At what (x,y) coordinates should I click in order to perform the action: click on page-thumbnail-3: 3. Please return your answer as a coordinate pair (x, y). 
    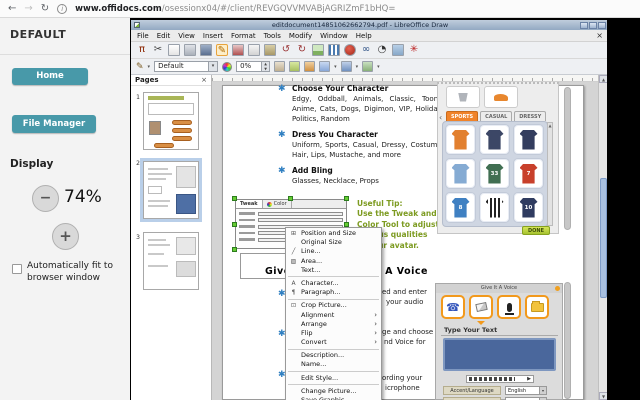
    Looking at the image, I should click on (165, 261).